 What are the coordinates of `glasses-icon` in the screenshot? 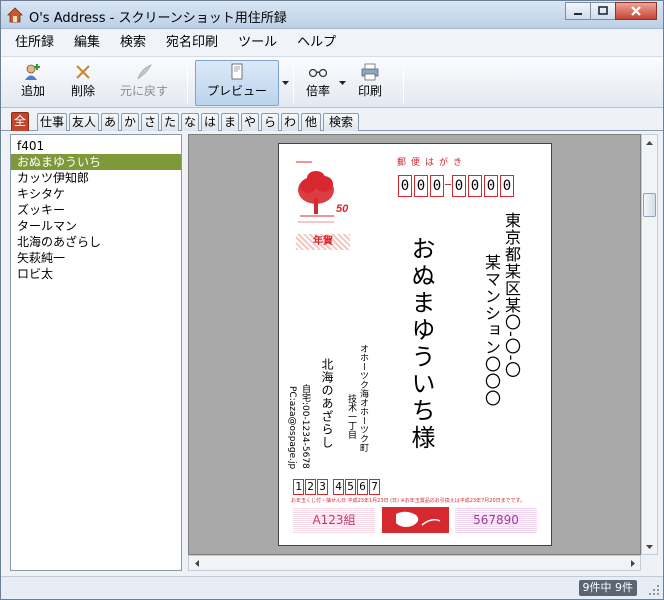 It's located at (318, 73).